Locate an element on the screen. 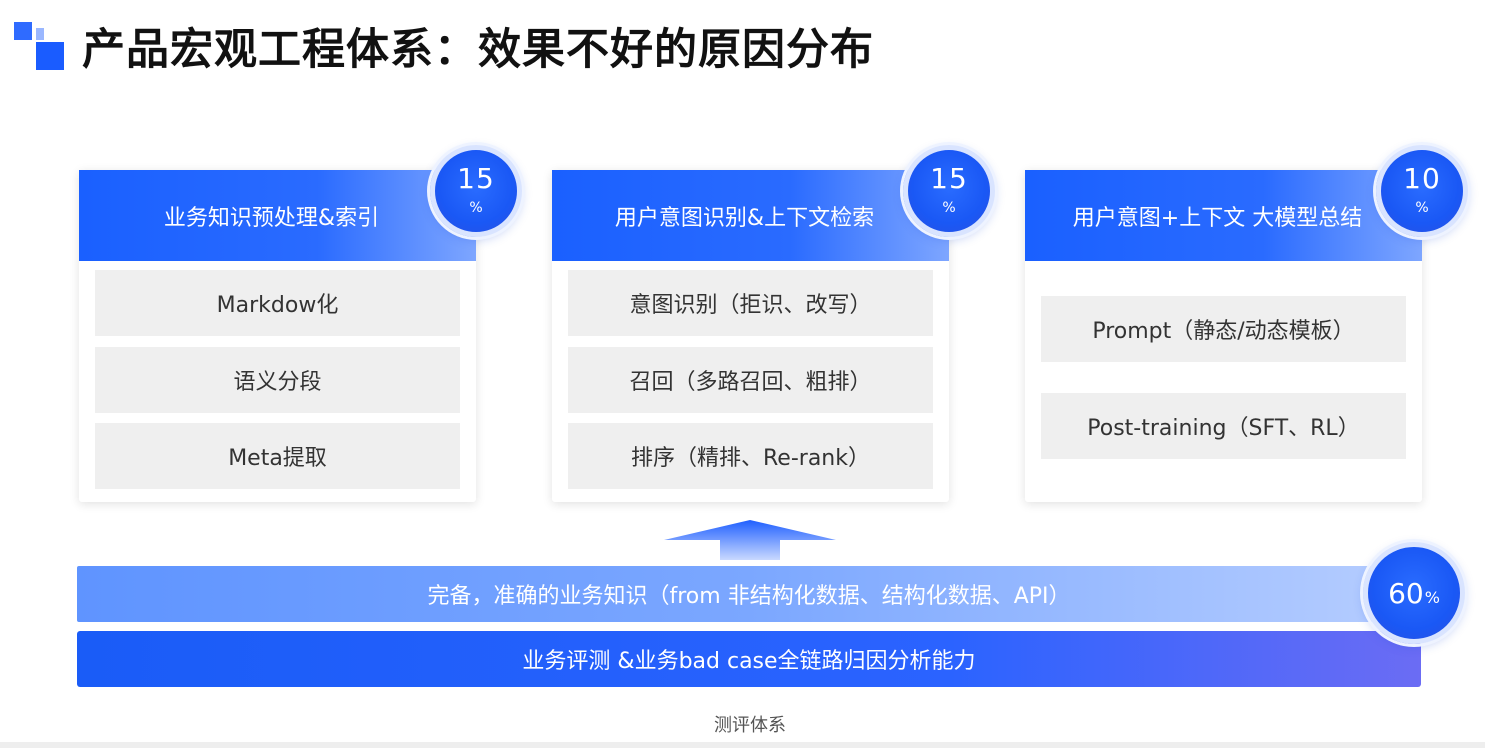 Image resolution: width=1485 pixels, height=748 pixels. card-header: 业务知识预处理&索引 is located at coordinates (277, 215).